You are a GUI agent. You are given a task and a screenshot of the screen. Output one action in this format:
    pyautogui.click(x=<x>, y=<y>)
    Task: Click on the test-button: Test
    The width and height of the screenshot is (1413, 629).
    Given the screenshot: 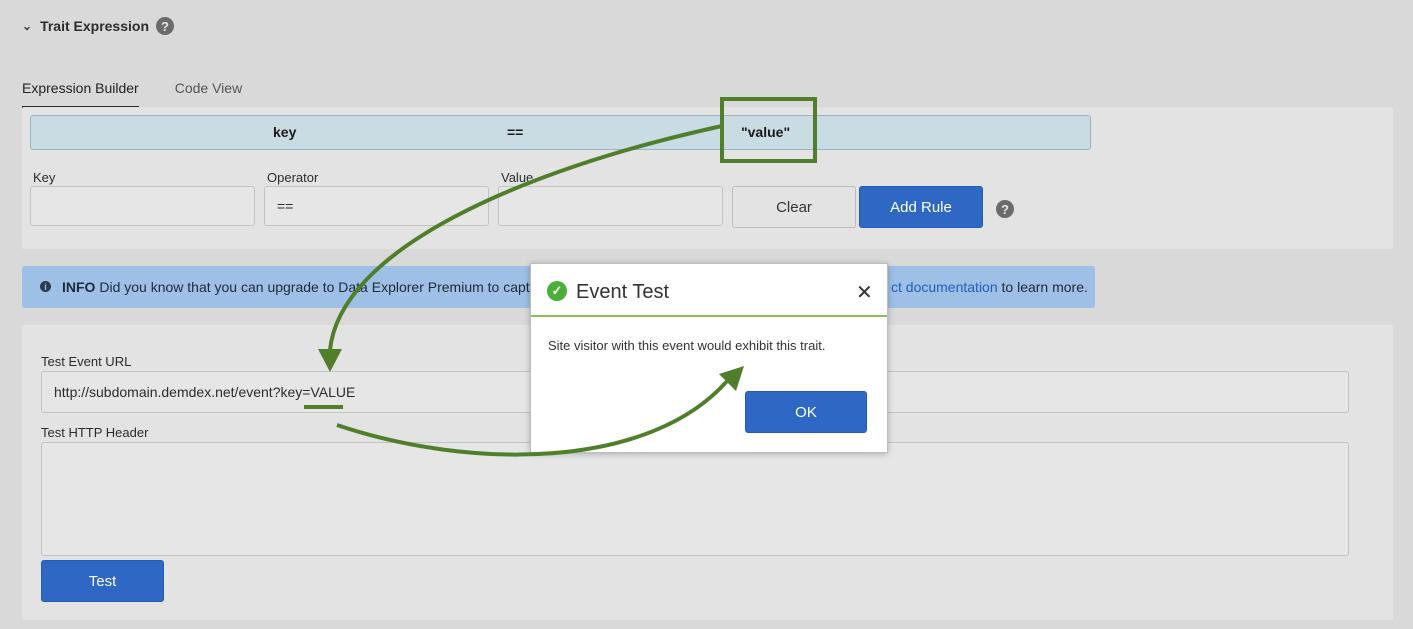 What is the action you would take?
    pyautogui.click(x=102, y=581)
    